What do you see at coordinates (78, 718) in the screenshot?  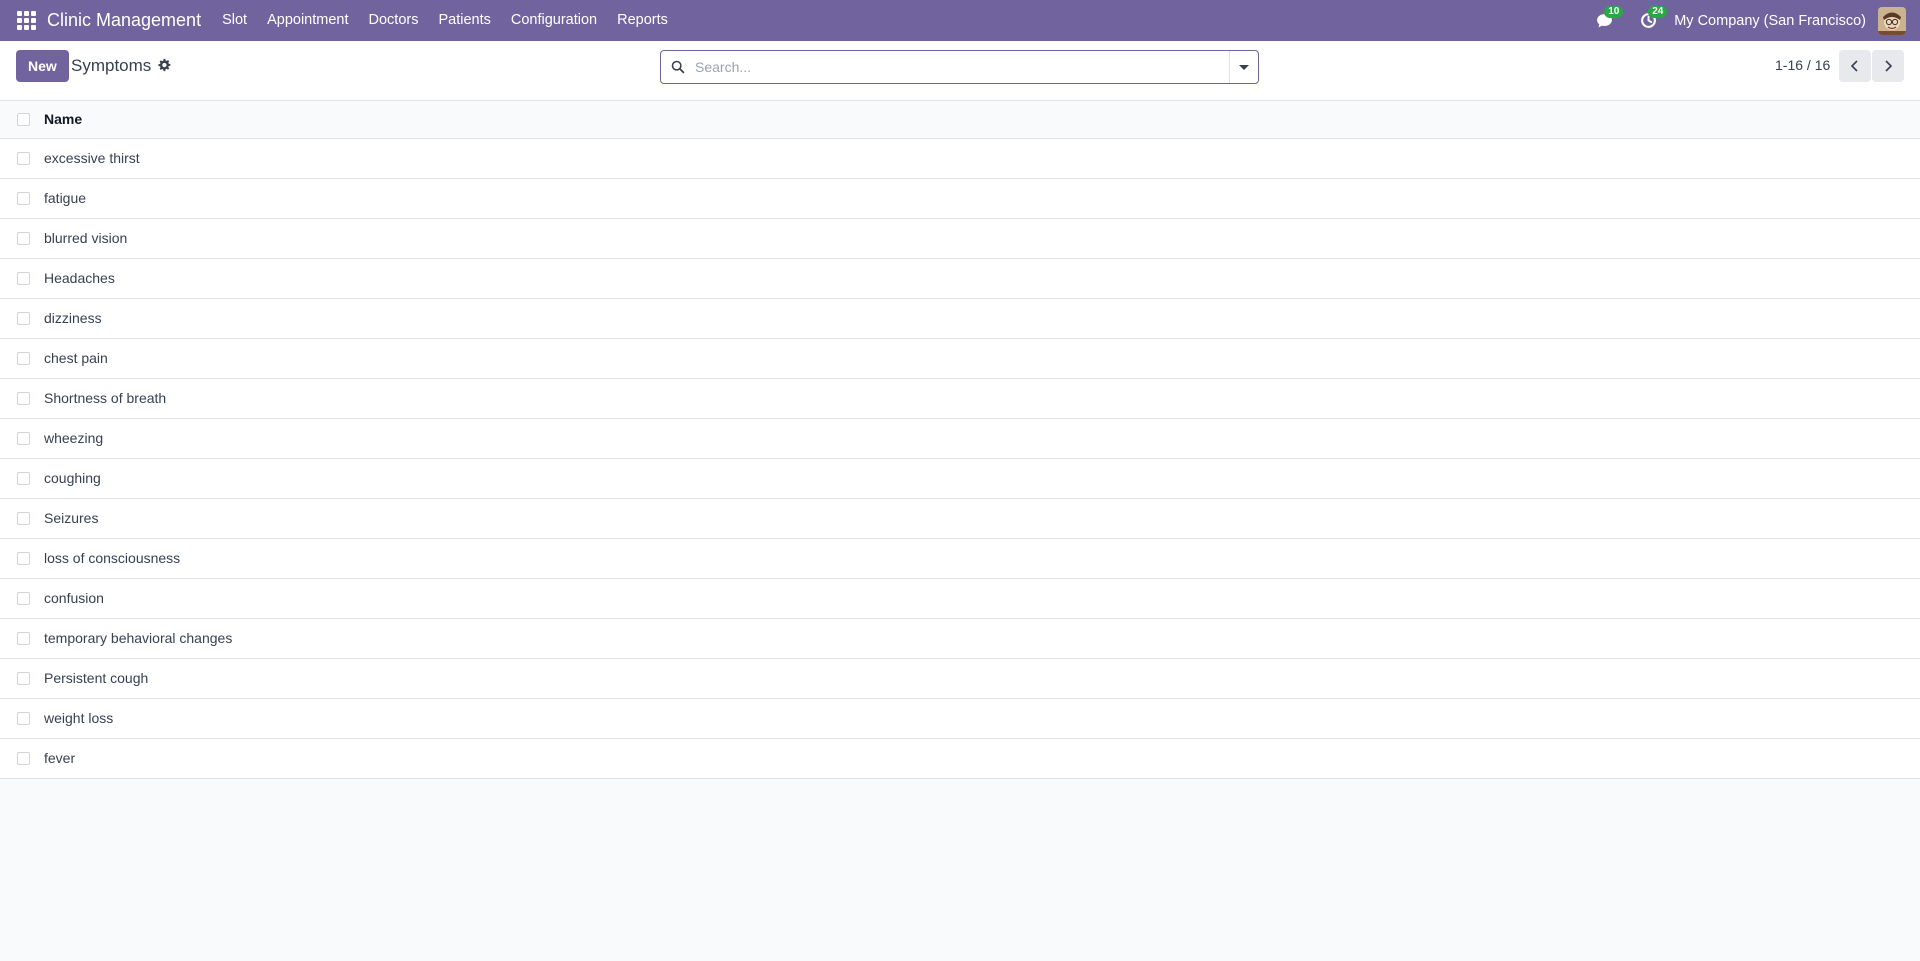 I see `row-name: weight loss` at bounding box center [78, 718].